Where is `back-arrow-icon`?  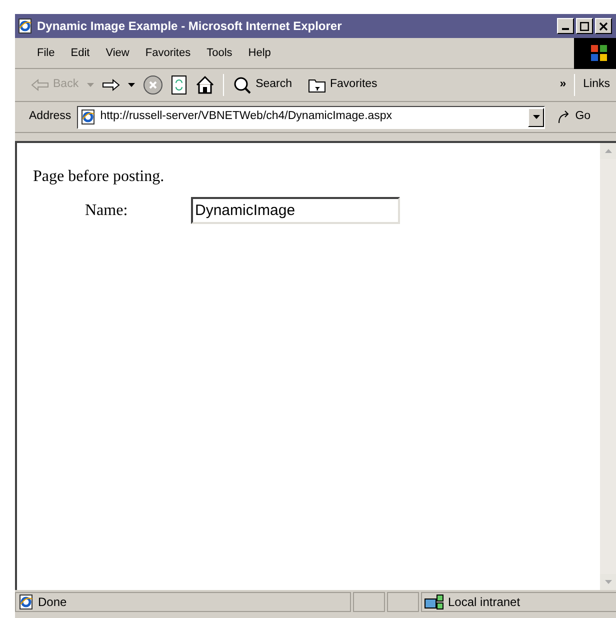
back-arrow-icon is located at coordinates (40, 85).